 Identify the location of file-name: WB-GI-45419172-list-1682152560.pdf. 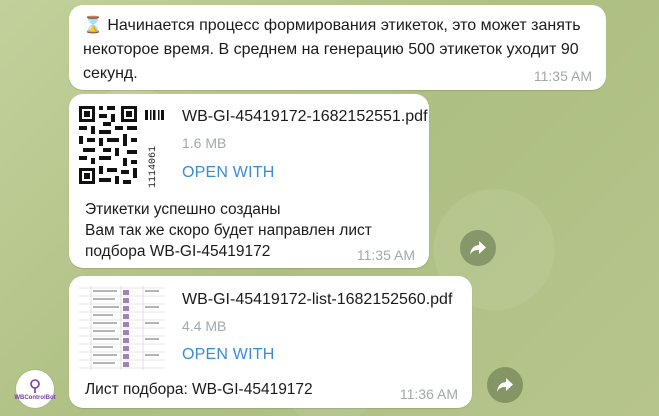
(317, 300).